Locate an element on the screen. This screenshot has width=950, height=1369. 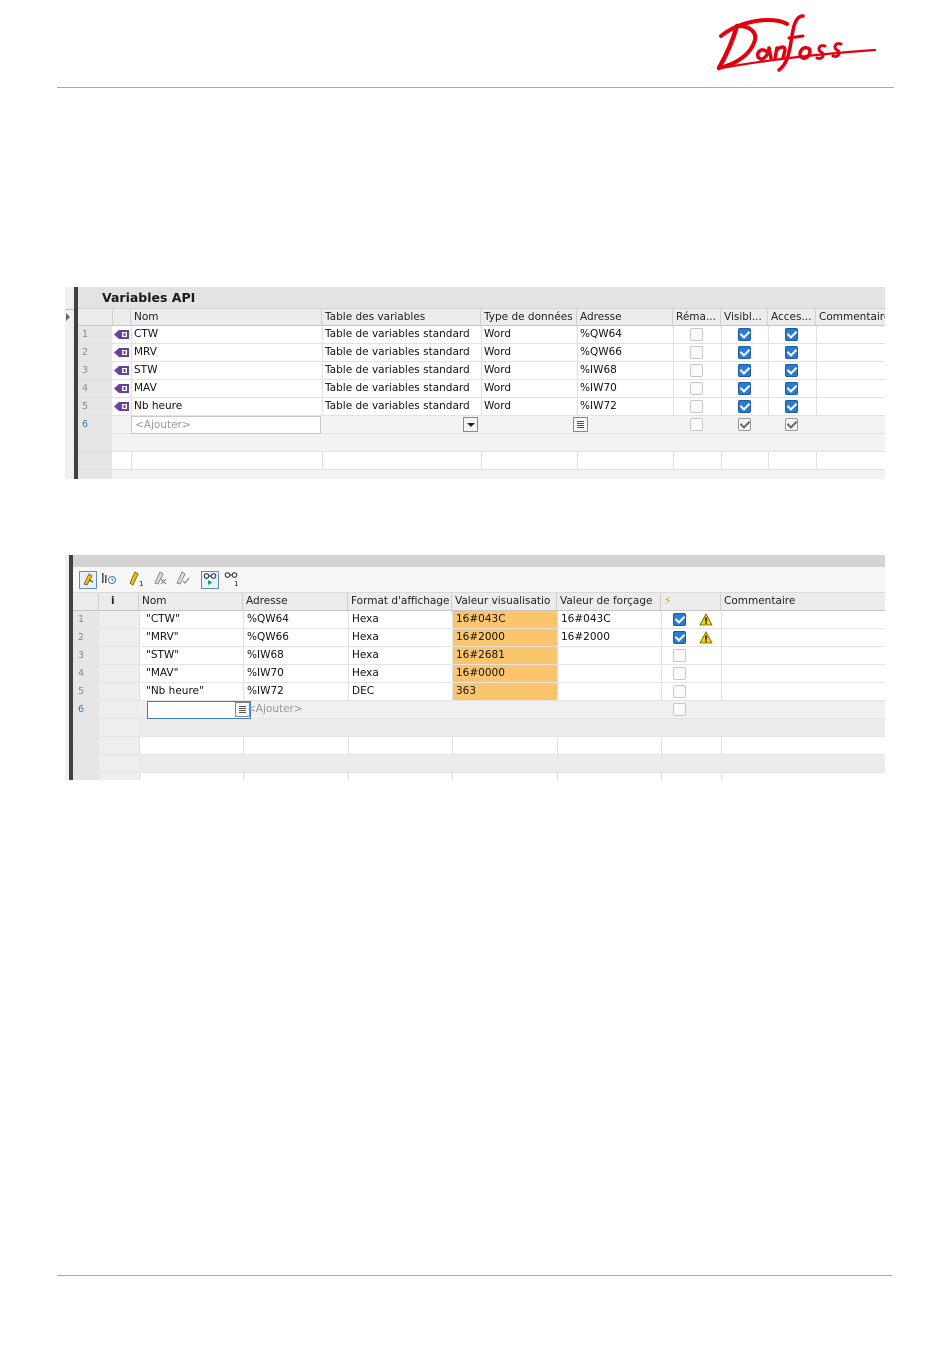
tag-name: CTW is located at coordinates (226, 334).